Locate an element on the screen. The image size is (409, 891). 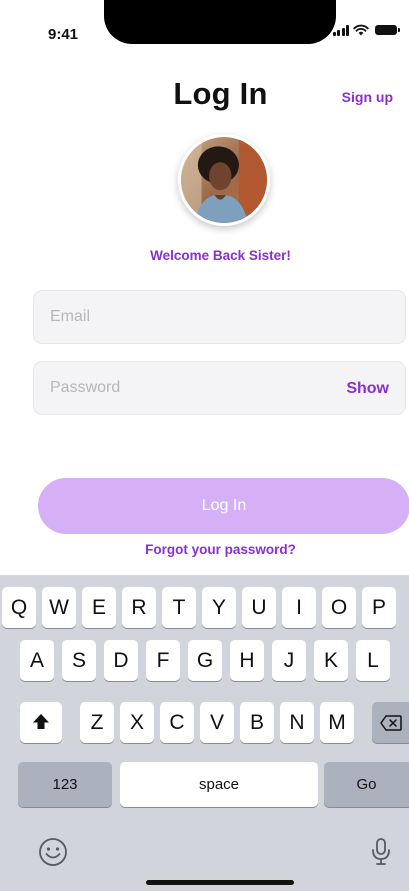
emoji-icon is located at coordinates (53, 852).